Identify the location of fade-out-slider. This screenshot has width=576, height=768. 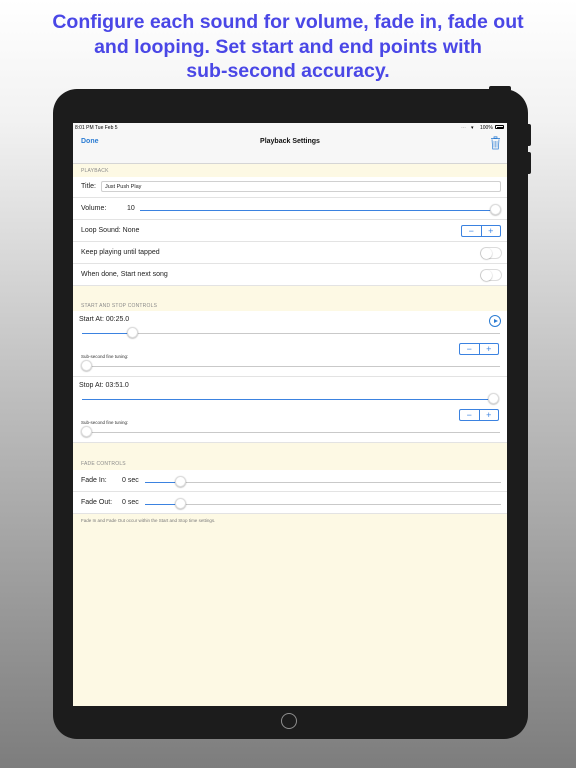
(323, 503).